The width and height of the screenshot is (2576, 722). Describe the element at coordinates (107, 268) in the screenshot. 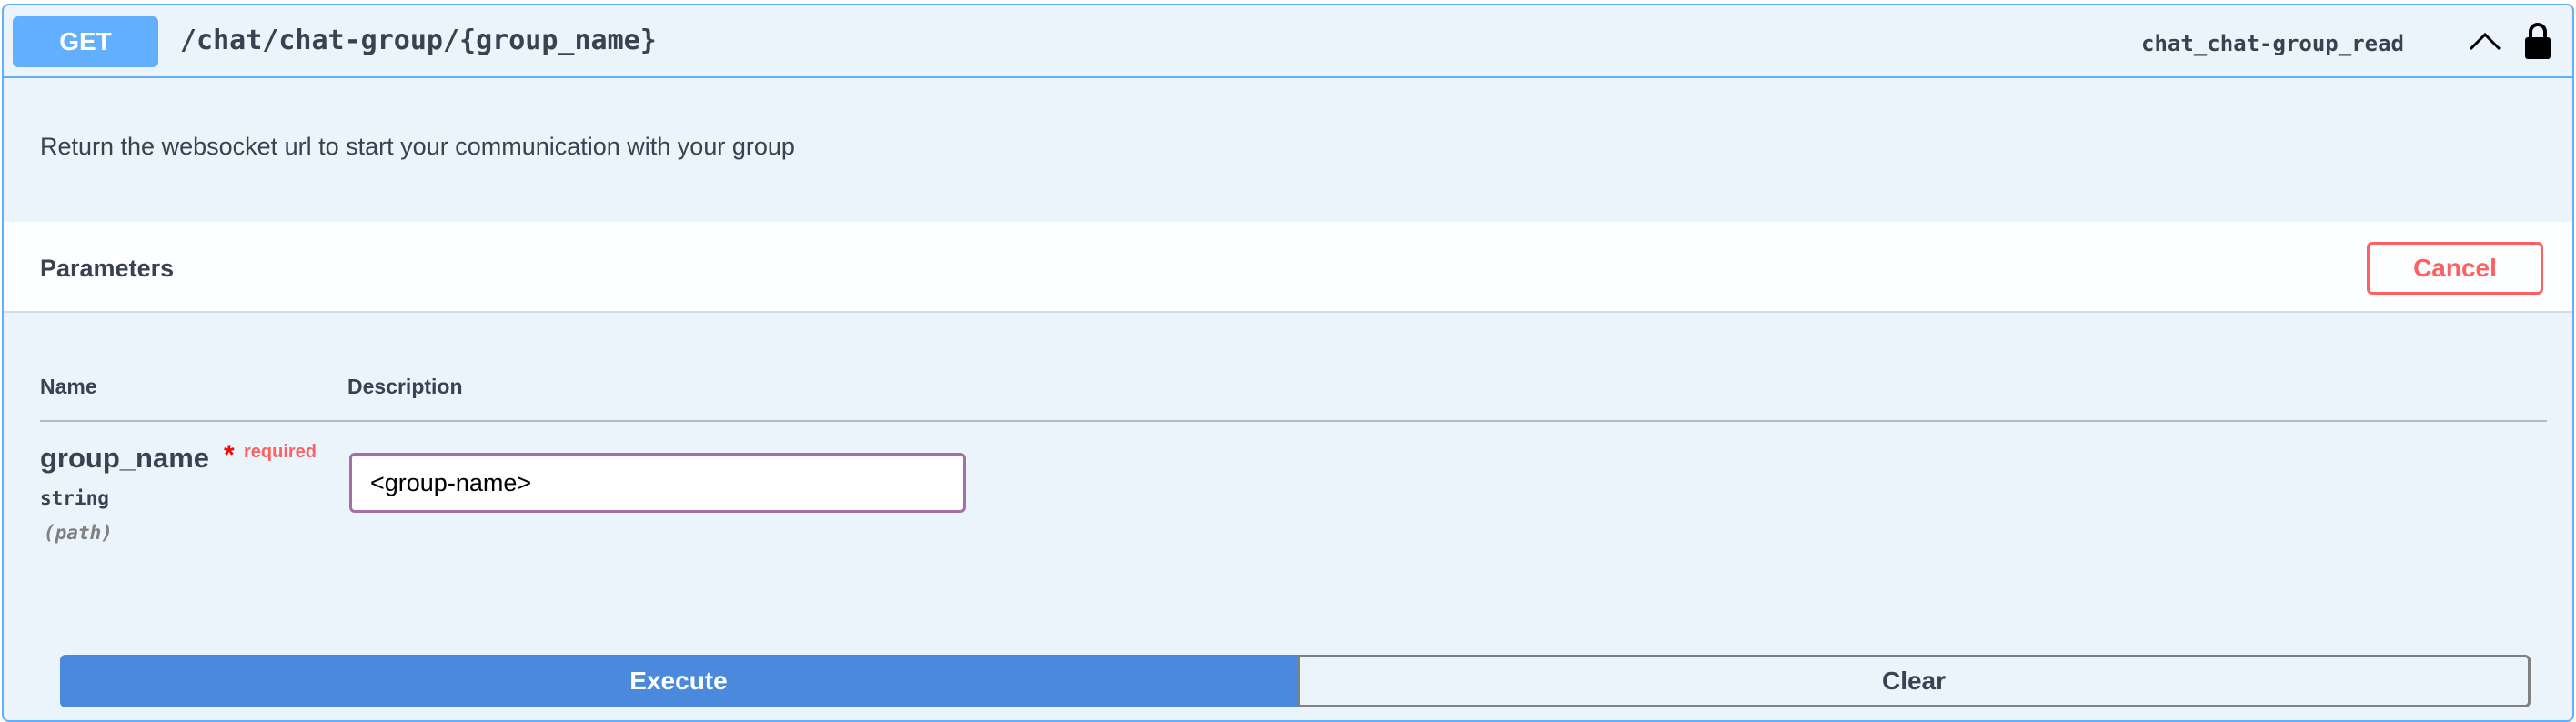

I see `parameters-title: Parameters` at that location.